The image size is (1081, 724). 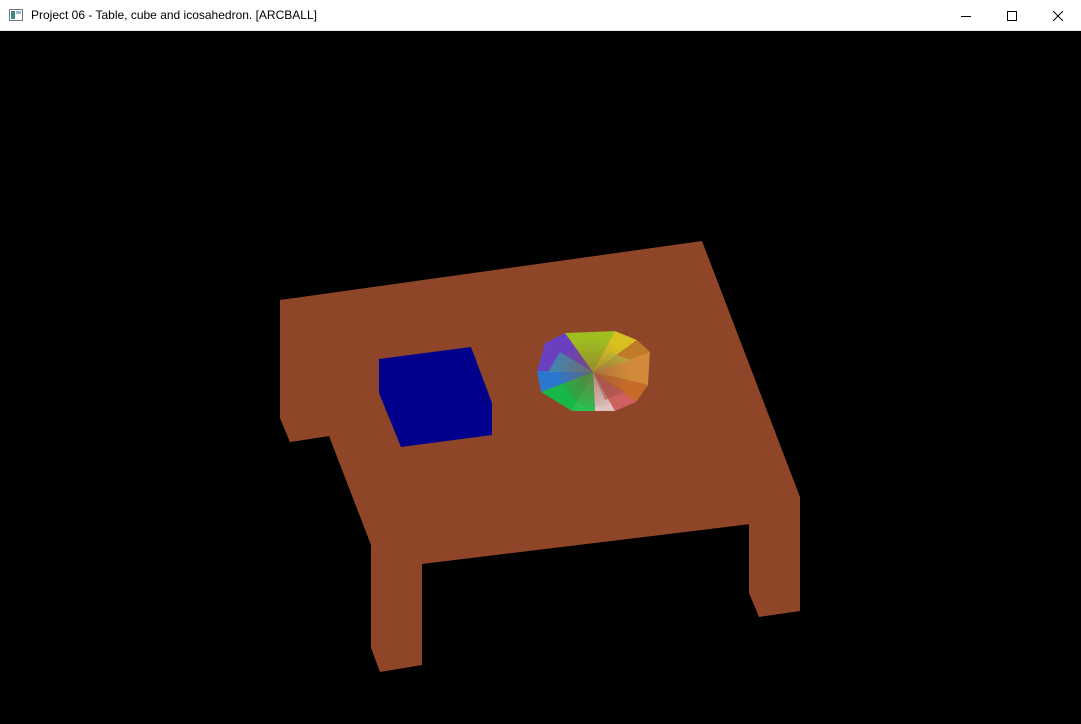 What do you see at coordinates (435, 397) in the screenshot?
I see `cube` at bounding box center [435, 397].